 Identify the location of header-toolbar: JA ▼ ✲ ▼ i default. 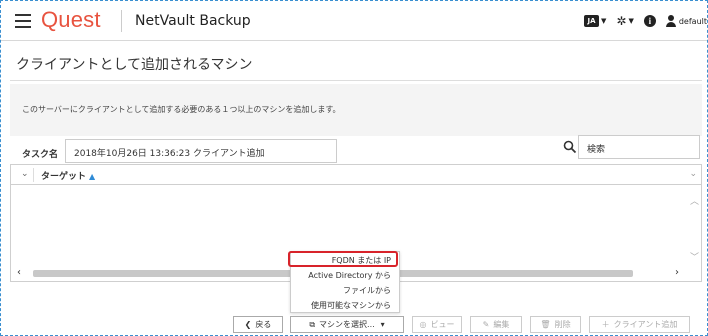
(645, 21).